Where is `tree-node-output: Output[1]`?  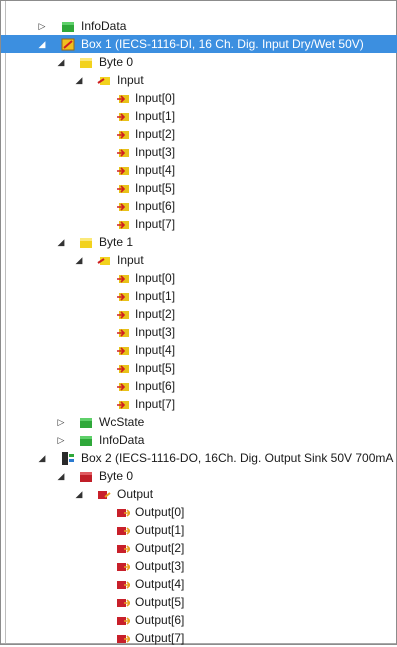
tree-node-output: Output[1] is located at coordinates (199, 530).